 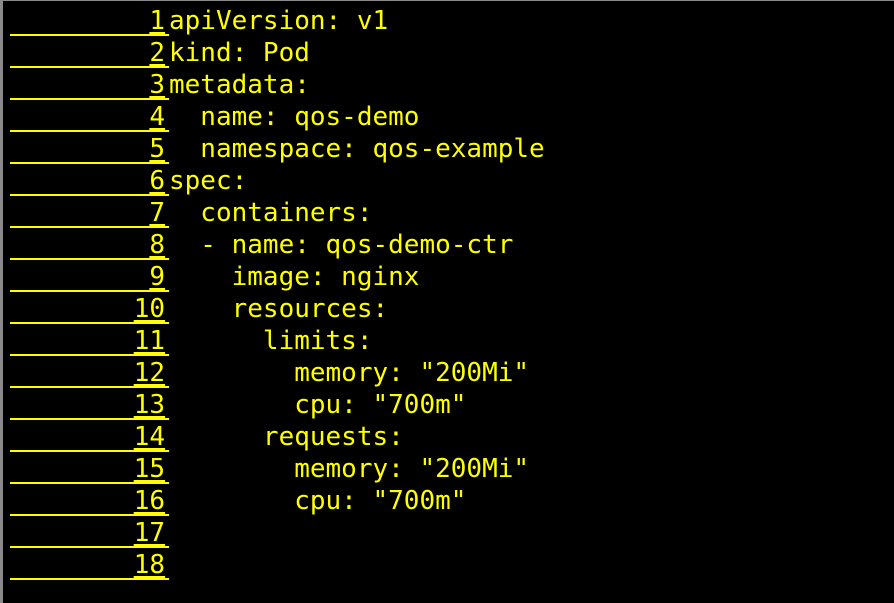 I want to click on line-text: resources:, so click(x=357, y=309).